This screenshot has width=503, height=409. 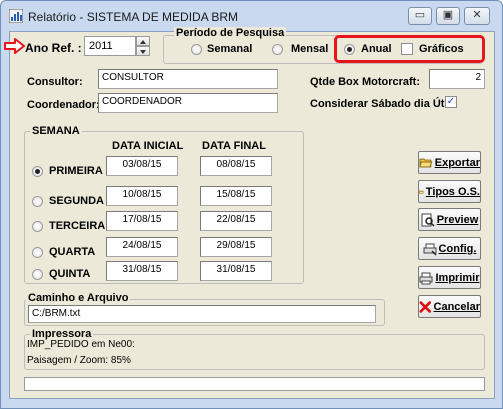 I want to click on data-final-input-terceira: 22/08/15, so click(x=236, y=221).